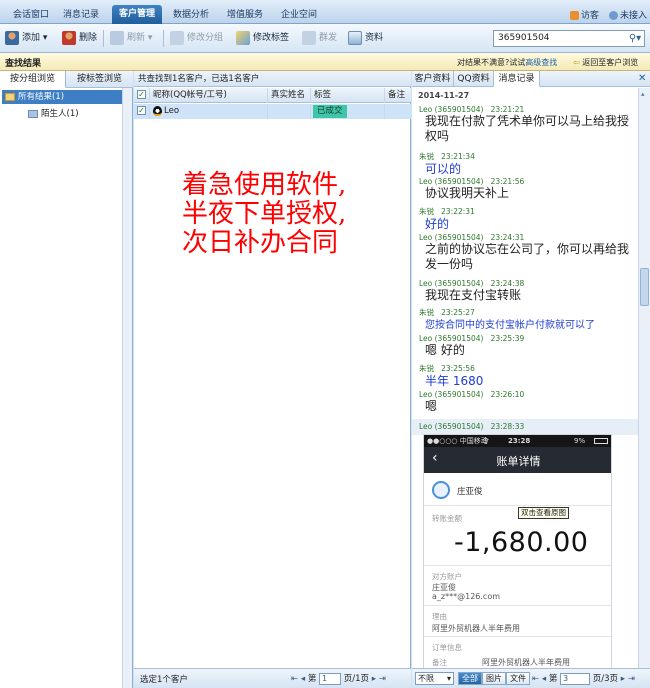  I want to click on tab-by-tag: 按标签浏览, so click(99, 79).